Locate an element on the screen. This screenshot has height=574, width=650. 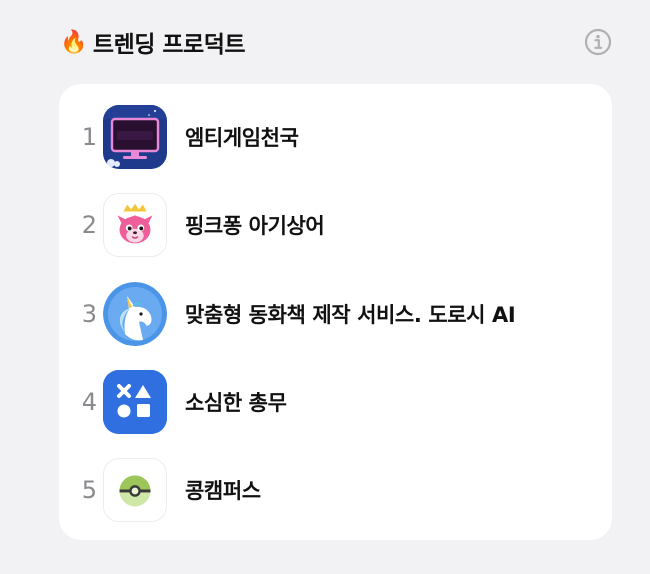
rank-number: 4 is located at coordinates (89, 402).